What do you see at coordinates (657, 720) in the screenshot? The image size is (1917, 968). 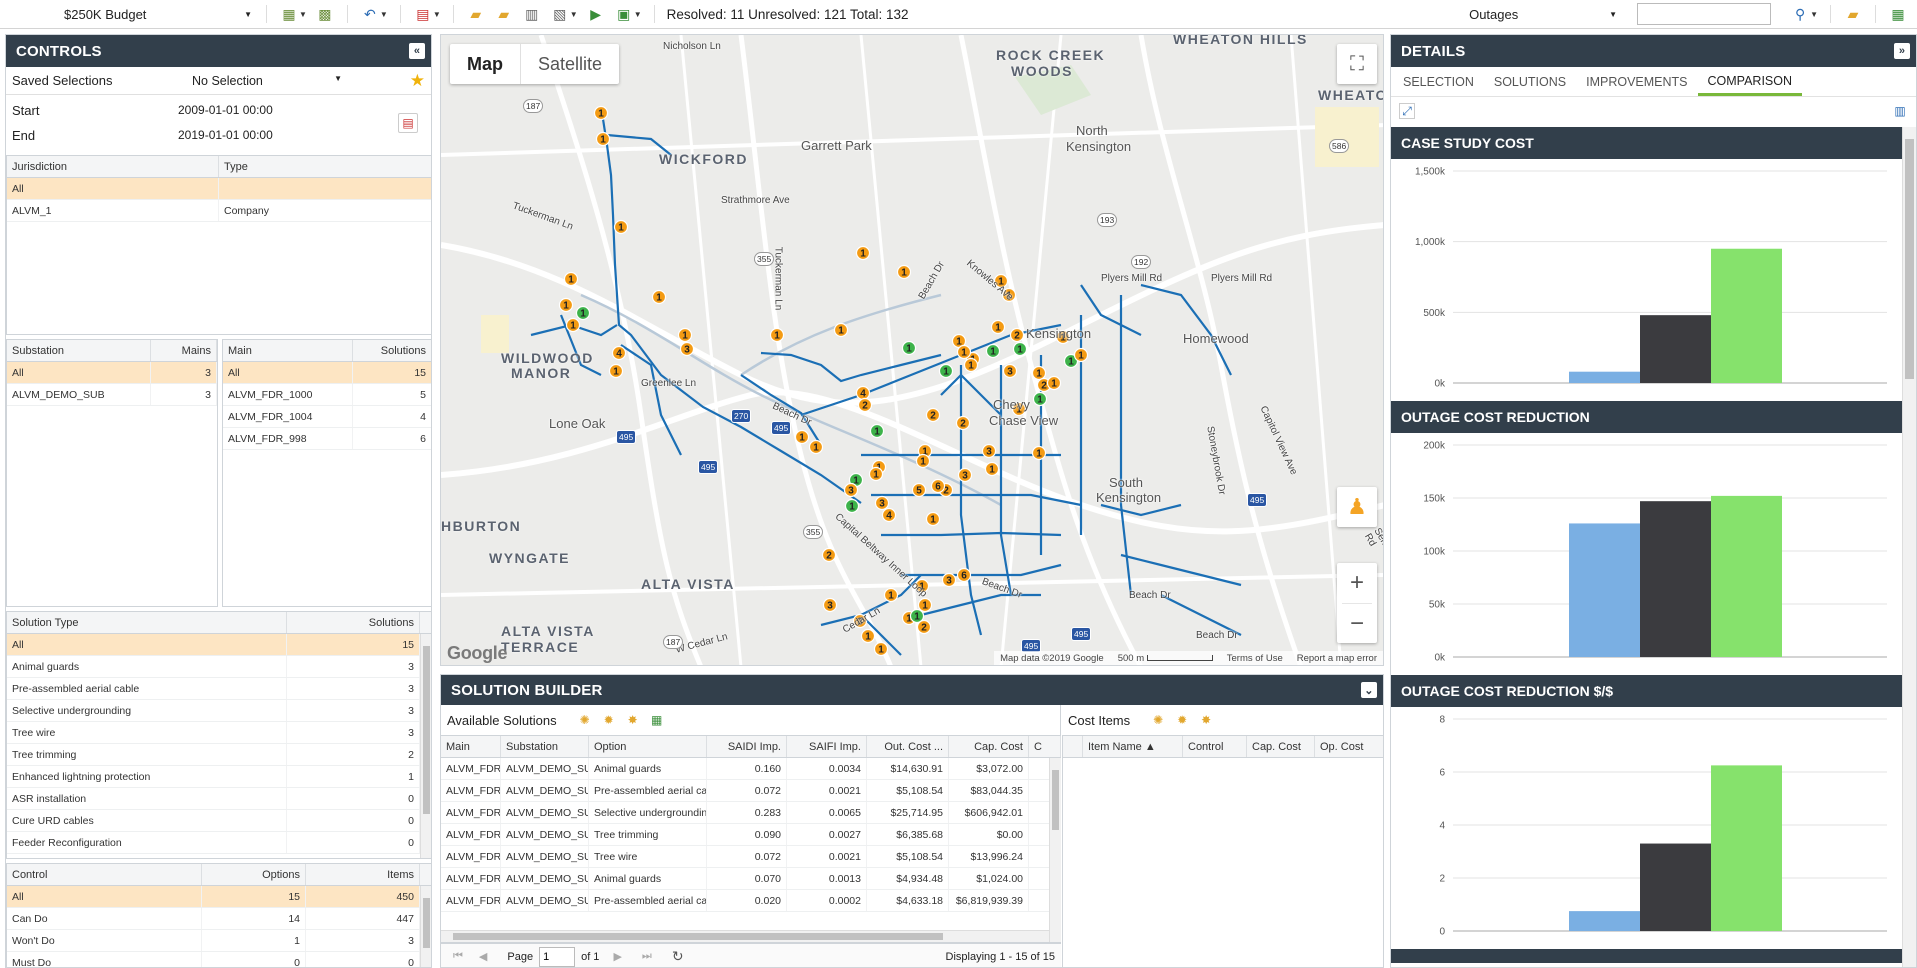 I see `spreadsheet-icon: ▦` at bounding box center [657, 720].